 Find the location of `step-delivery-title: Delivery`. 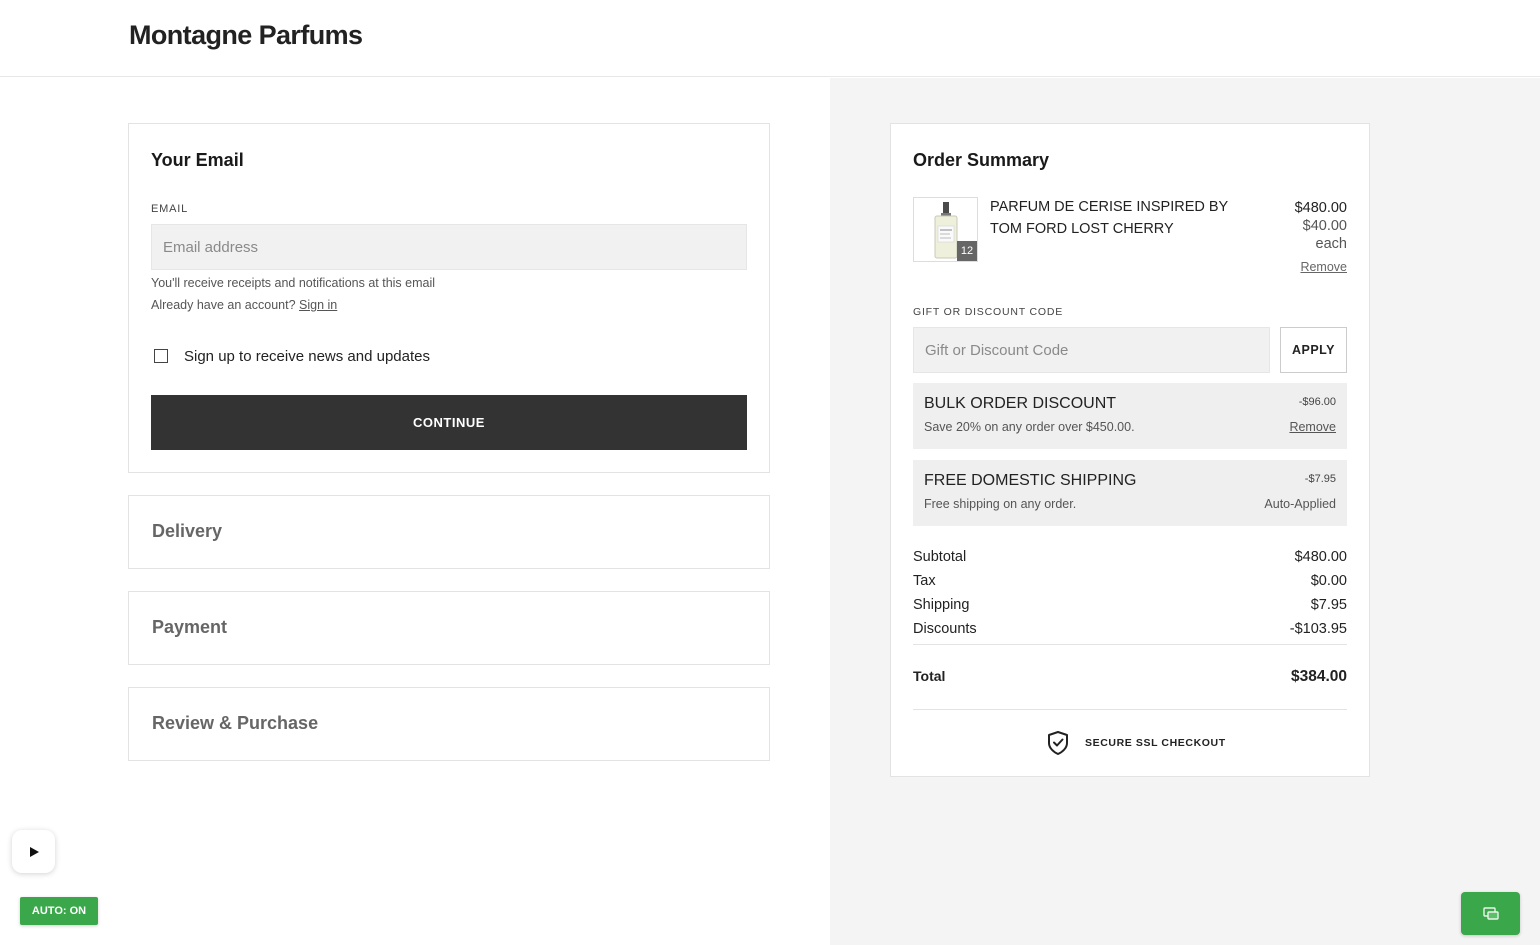

step-delivery-title: Delivery is located at coordinates (187, 531).